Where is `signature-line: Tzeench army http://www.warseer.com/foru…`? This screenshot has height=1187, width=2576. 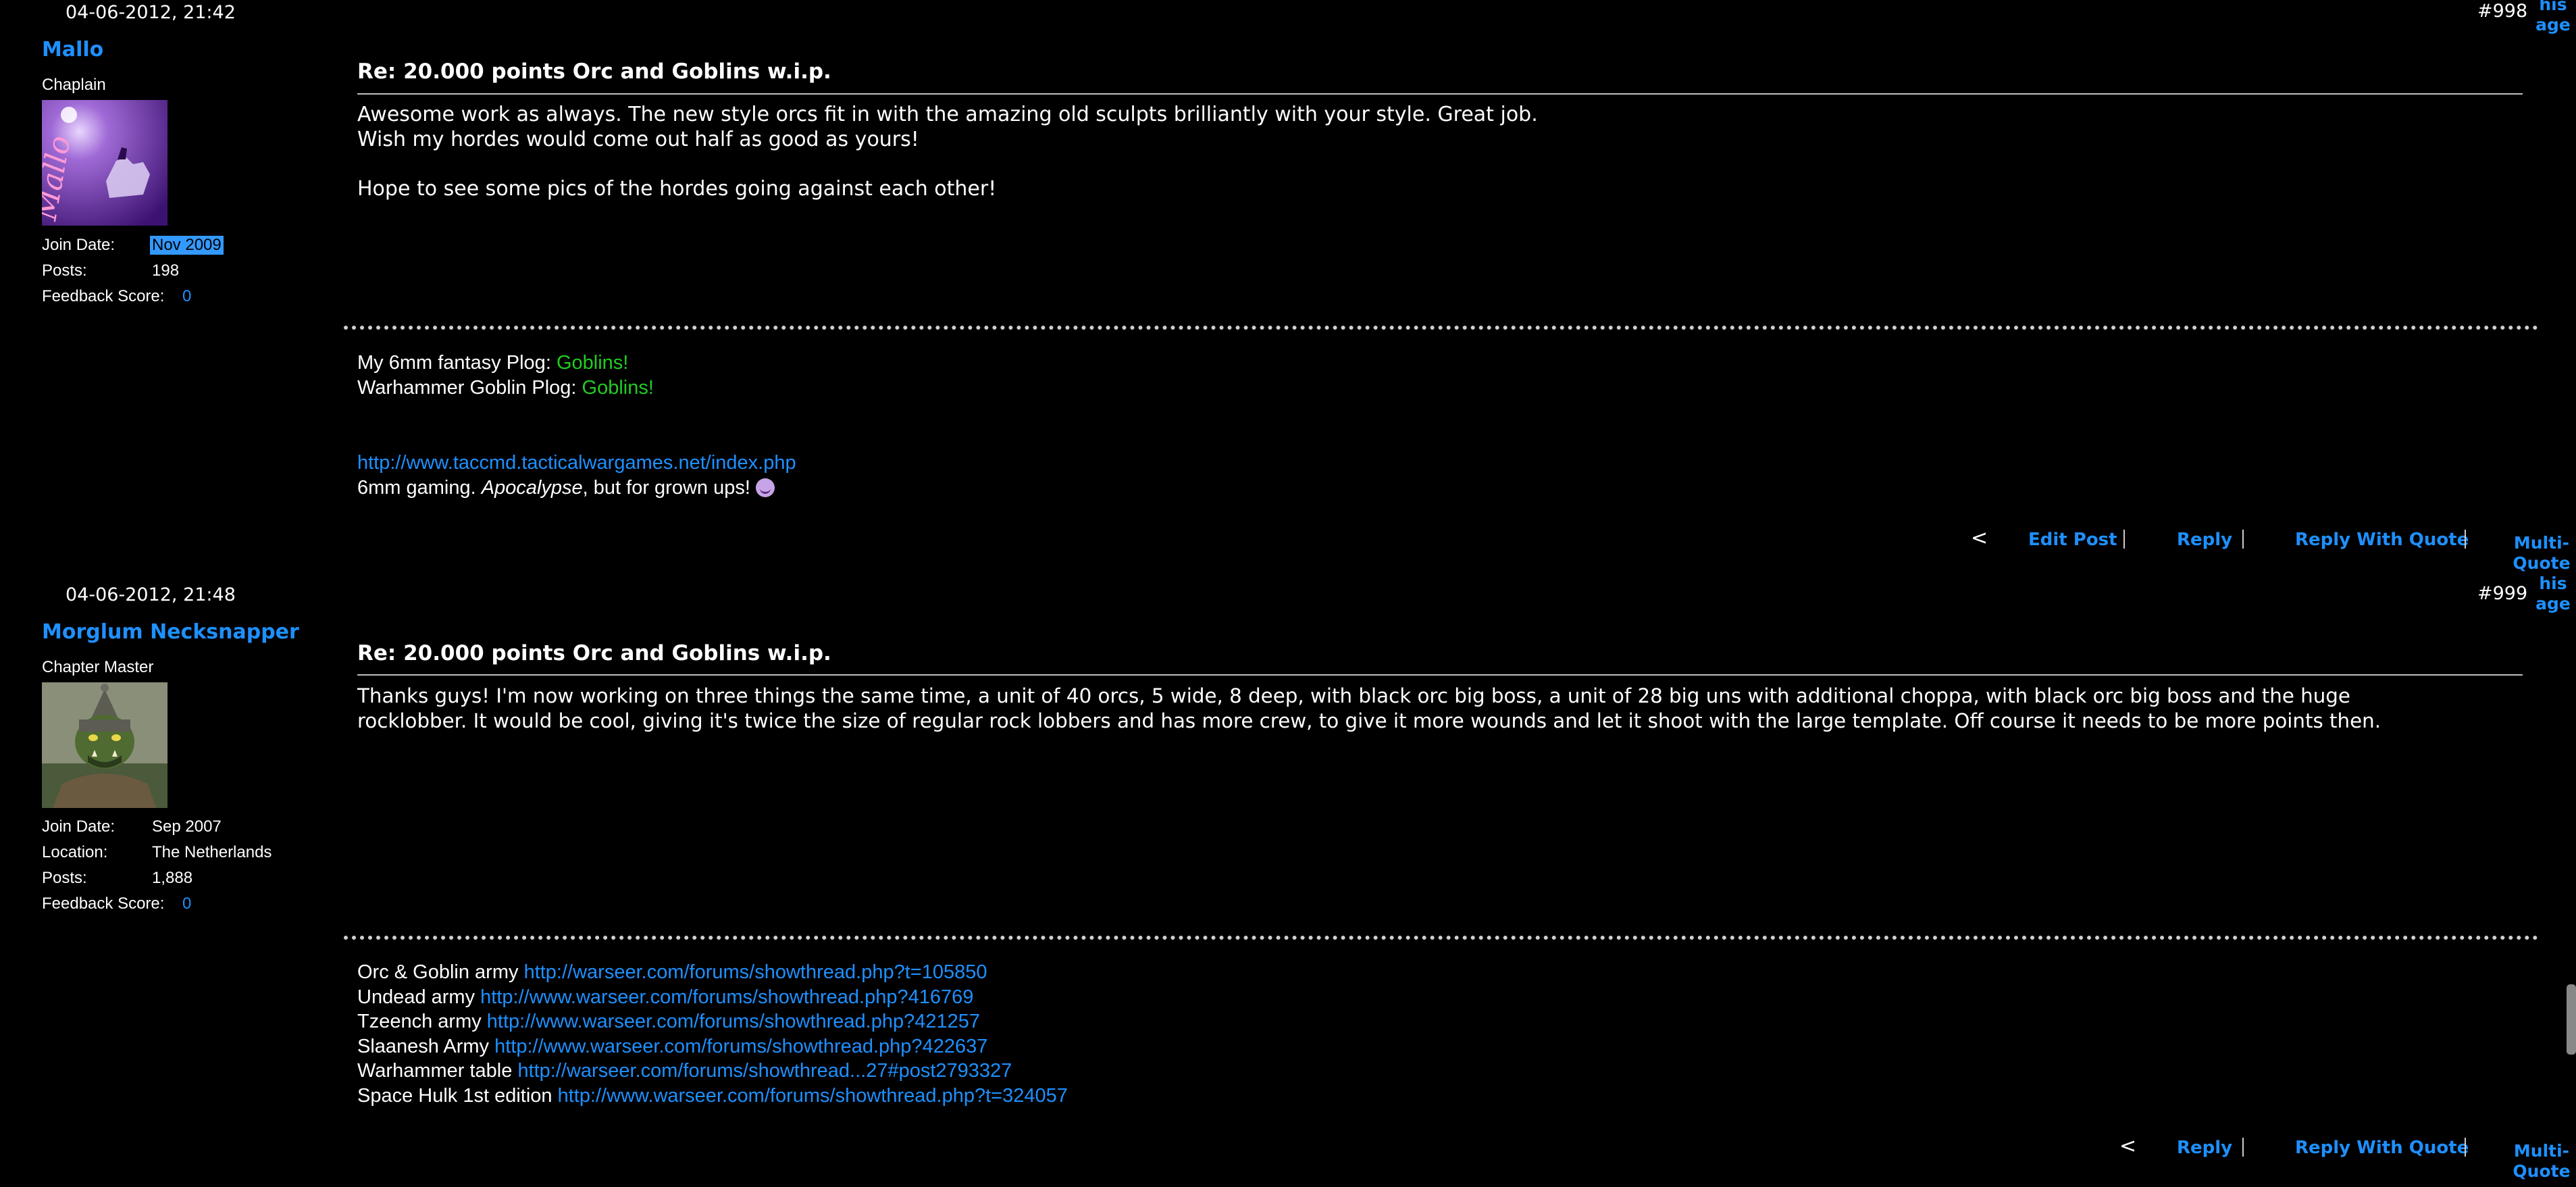
signature-line: Tzeench army http://www.warseer.com/foru… is located at coordinates (668, 1021).